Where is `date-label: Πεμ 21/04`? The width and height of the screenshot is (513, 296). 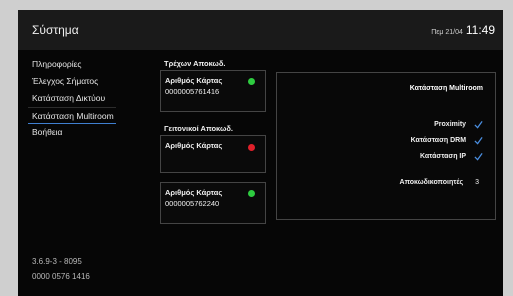
date-label: Πεμ 21/04 is located at coordinates (447, 32).